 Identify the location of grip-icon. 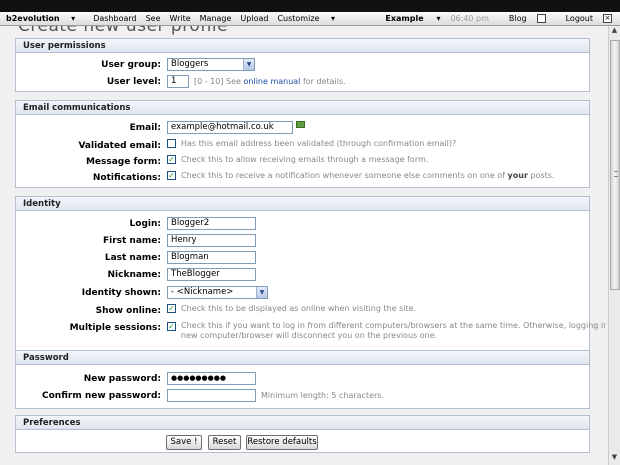
(616, 174).